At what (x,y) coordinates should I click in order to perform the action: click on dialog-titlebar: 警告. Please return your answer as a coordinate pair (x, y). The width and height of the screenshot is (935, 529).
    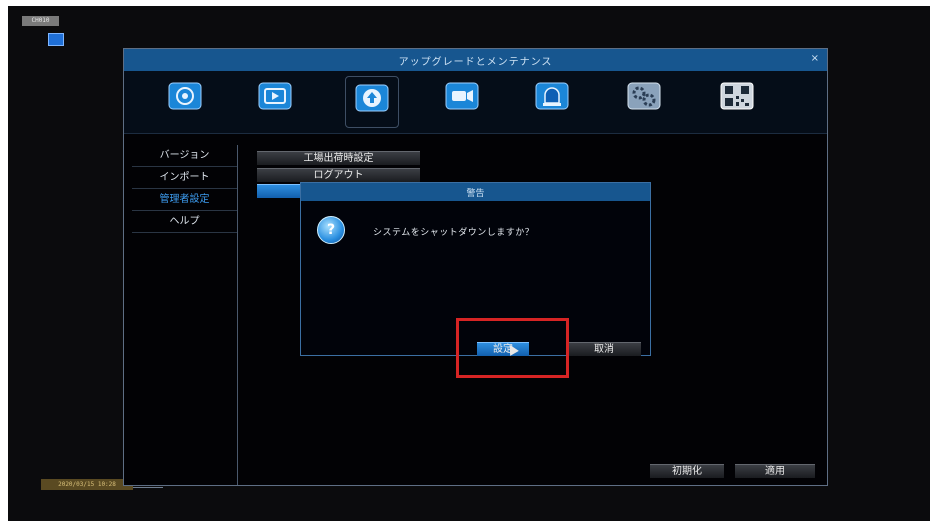
    Looking at the image, I should click on (475, 192).